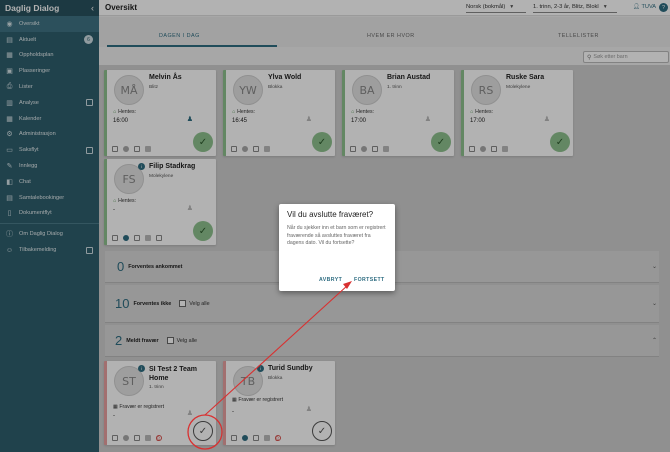  Describe the element at coordinates (330, 280) in the screenshot. I see `cancel-button: AVBRYT` at that location.